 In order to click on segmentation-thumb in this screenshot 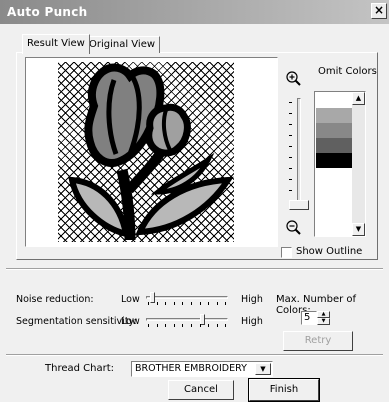, I will do `click(202, 319)`.